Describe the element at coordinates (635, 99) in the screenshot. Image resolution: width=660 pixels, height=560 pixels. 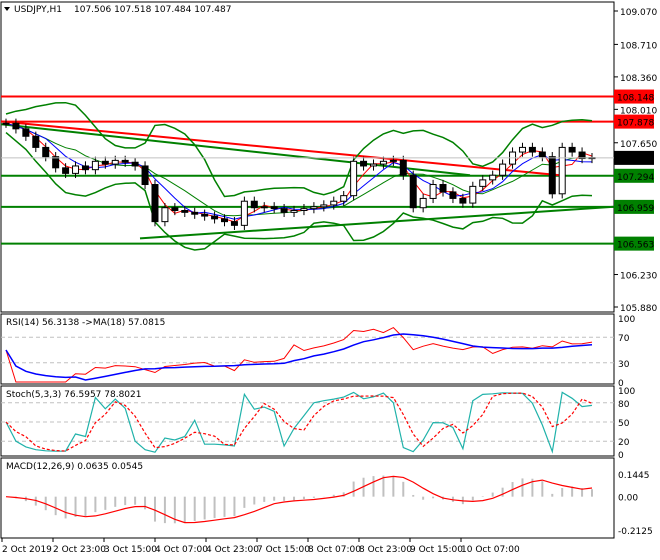
I see `level-label: 108.148` at that location.